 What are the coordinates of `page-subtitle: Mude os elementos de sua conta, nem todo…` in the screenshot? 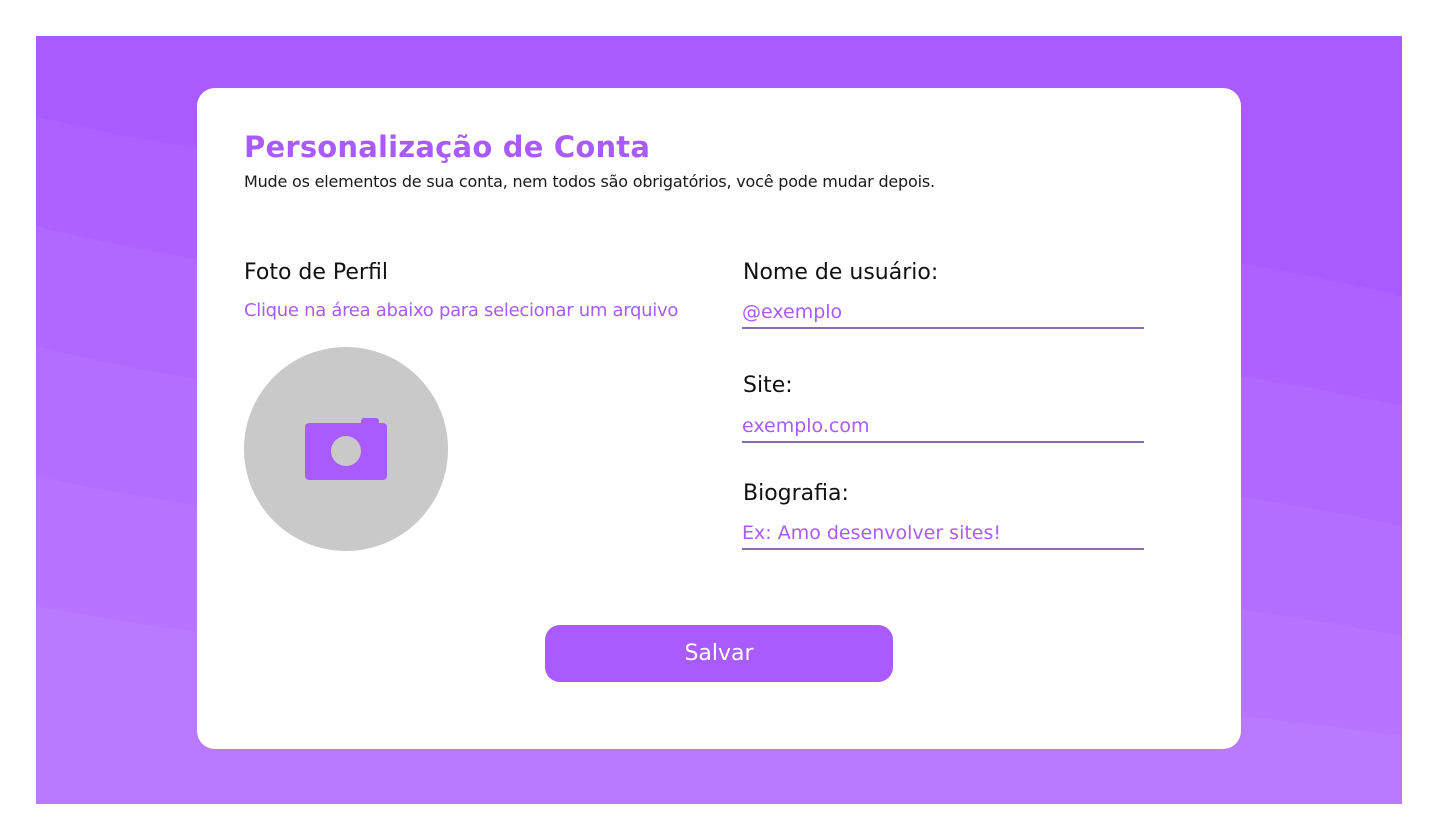 It's located at (589, 181).